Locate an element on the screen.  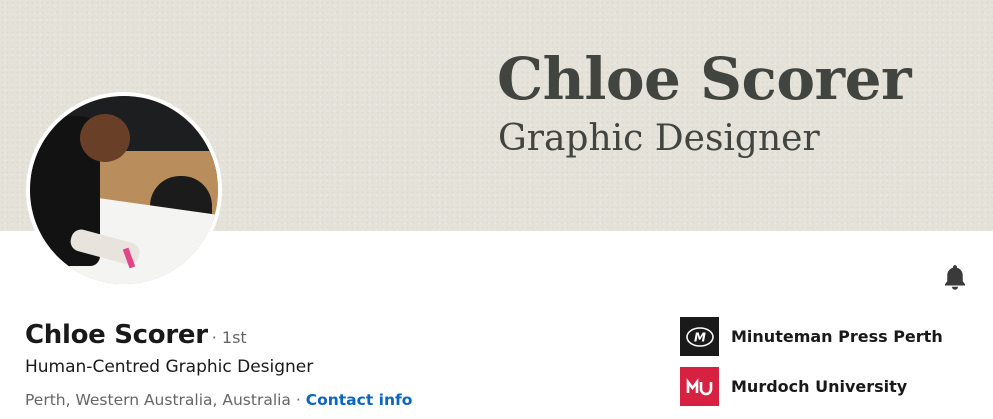
svg-text: M is located at coordinates (700, 337).